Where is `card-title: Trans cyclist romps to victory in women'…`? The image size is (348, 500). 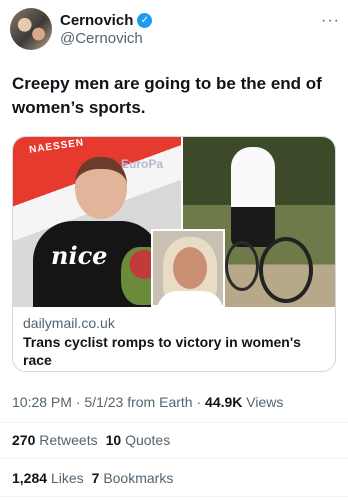 card-title: Trans cyclist romps to victory in women'… is located at coordinates (173, 351).